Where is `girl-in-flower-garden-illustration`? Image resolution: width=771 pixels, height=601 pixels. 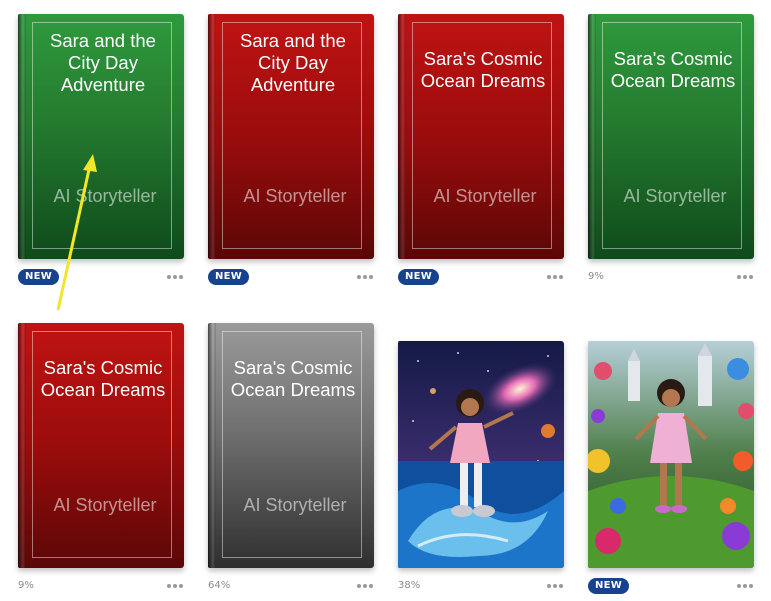
girl-in-flower-garden-illustration is located at coordinates (671, 454).